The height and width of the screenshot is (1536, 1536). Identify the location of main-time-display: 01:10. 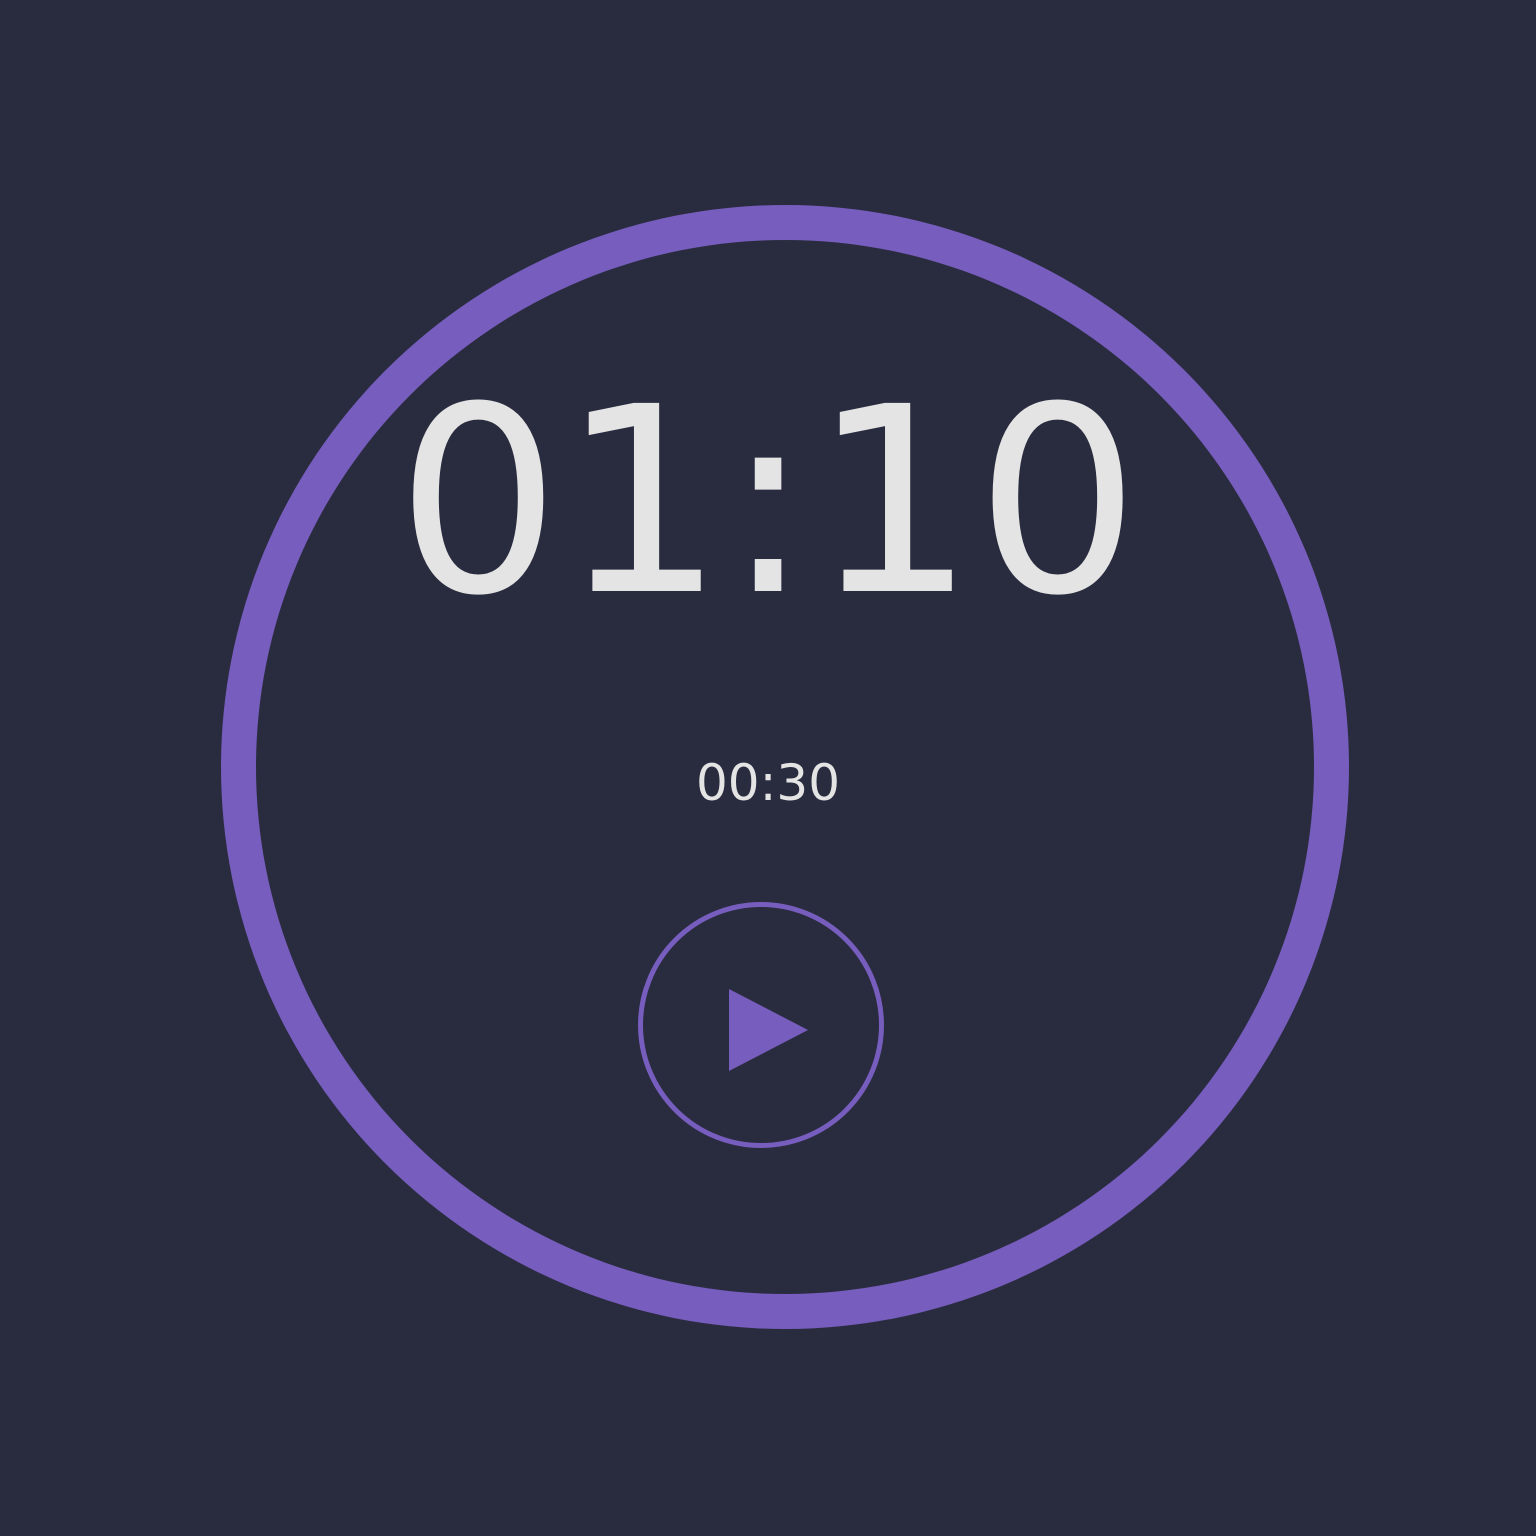
(768, 502).